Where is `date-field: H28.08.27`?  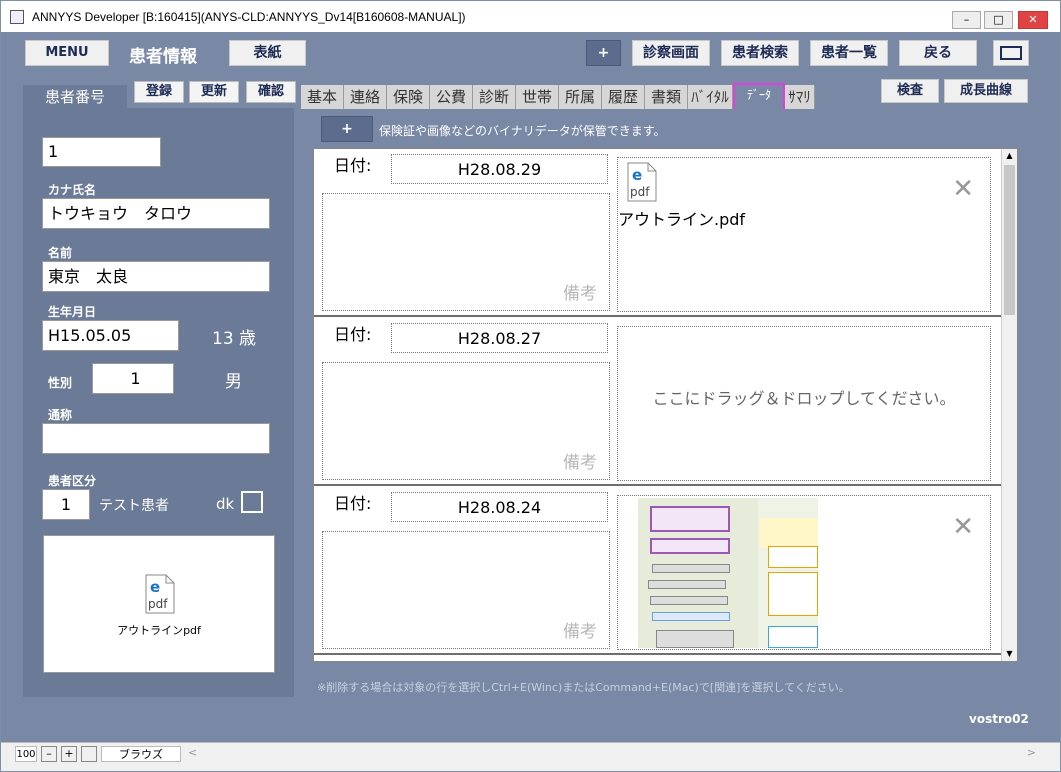
date-field: H28.08.27 is located at coordinates (499, 338).